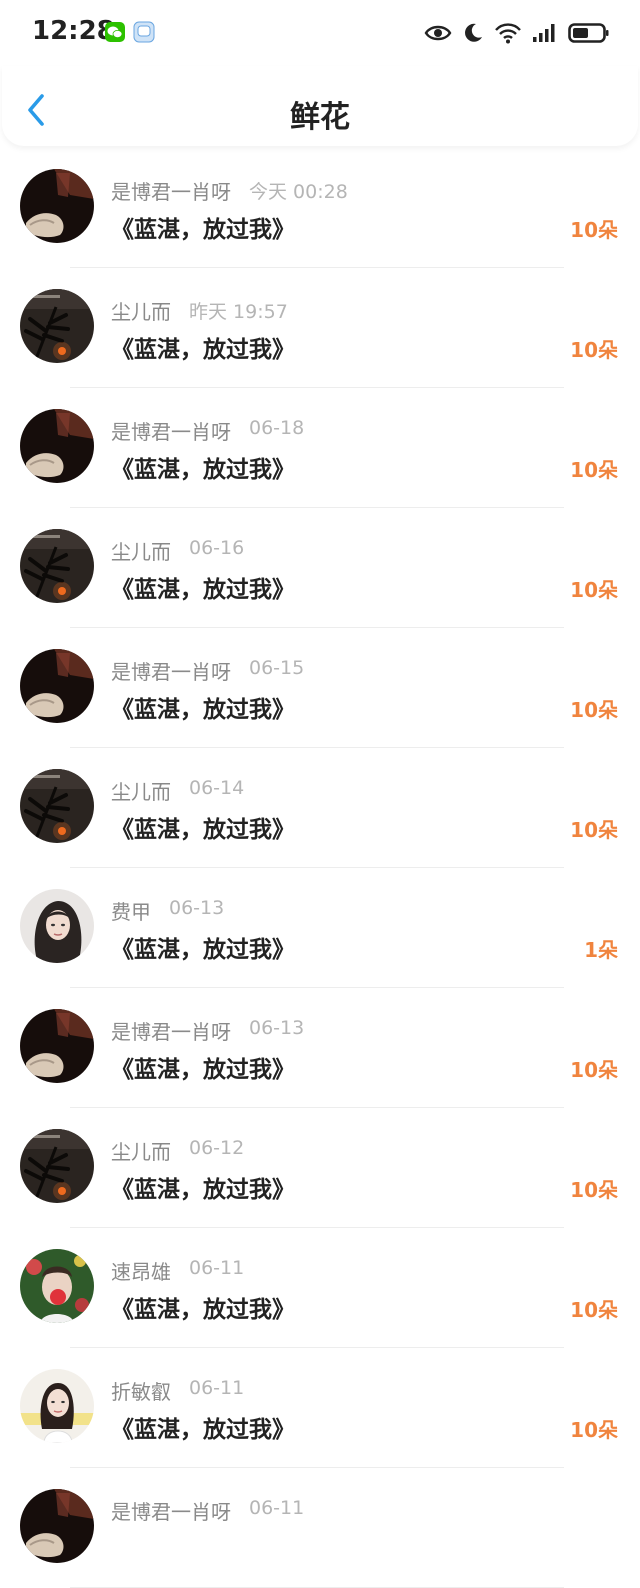  What do you see at coordinates (320, 33) in the screenshot?
I see `status-bar: 12:28` at bounding box center [320, 33].